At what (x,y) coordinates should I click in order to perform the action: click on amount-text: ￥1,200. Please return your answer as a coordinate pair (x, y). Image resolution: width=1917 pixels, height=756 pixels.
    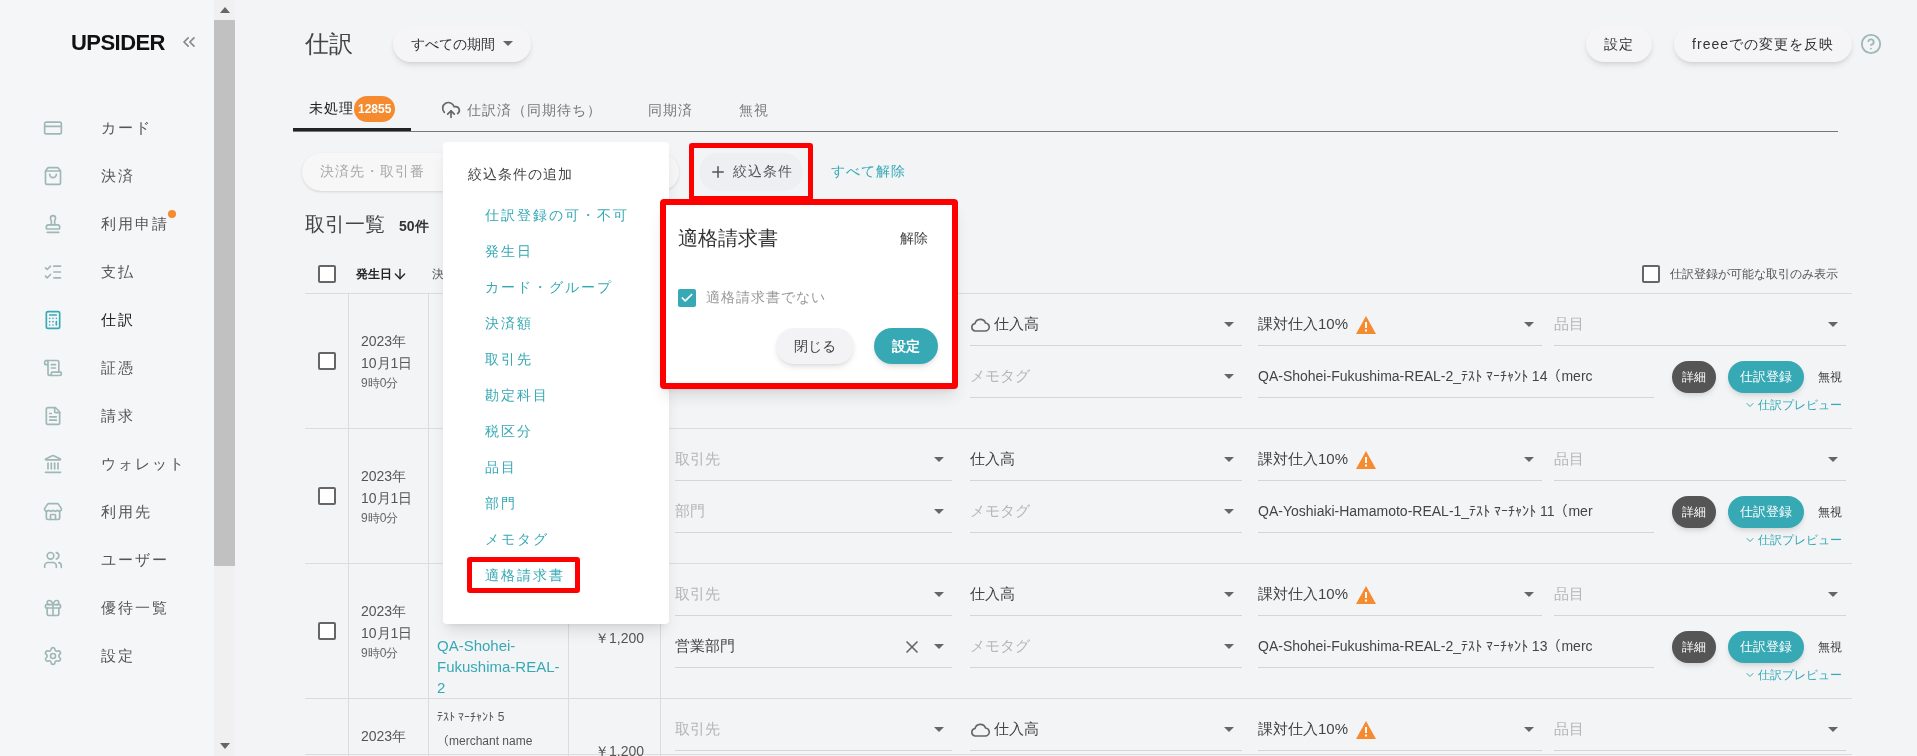
    Looking at the image, I should click on (619, 638).